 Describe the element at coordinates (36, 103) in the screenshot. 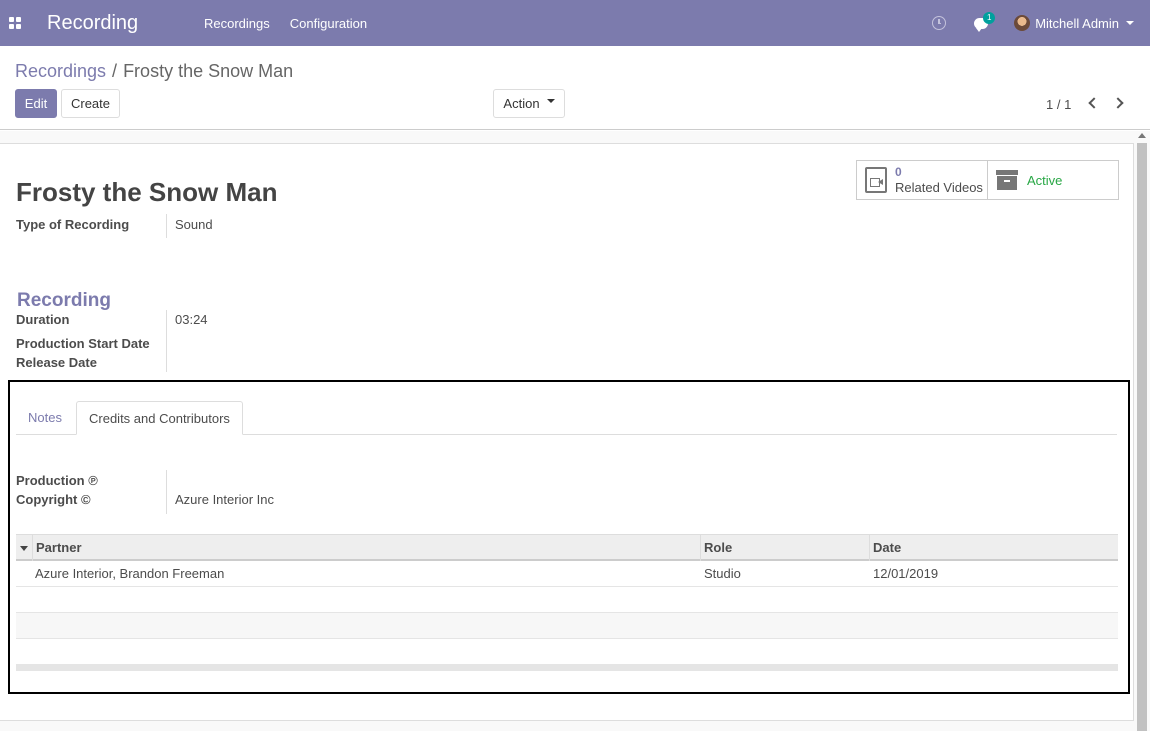

I see `edit-button: Edit` at that location.